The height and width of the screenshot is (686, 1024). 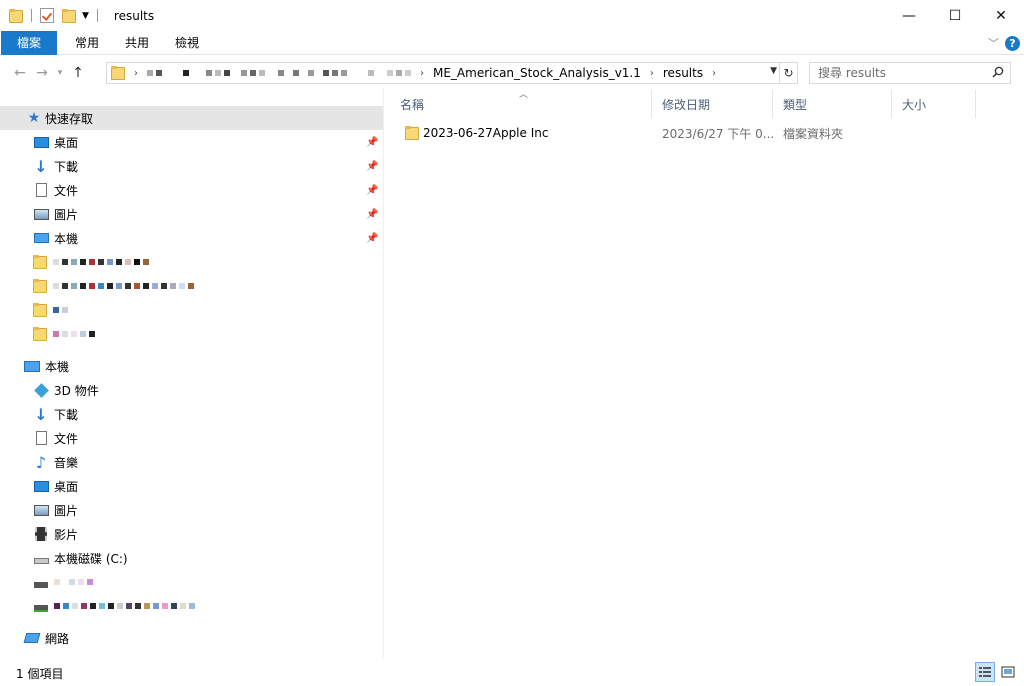 What do you see at coordinates (993, 43) in the screenshot?
I see `expand-ribbon-icon: ﹀` at bounding box center [993, 43].